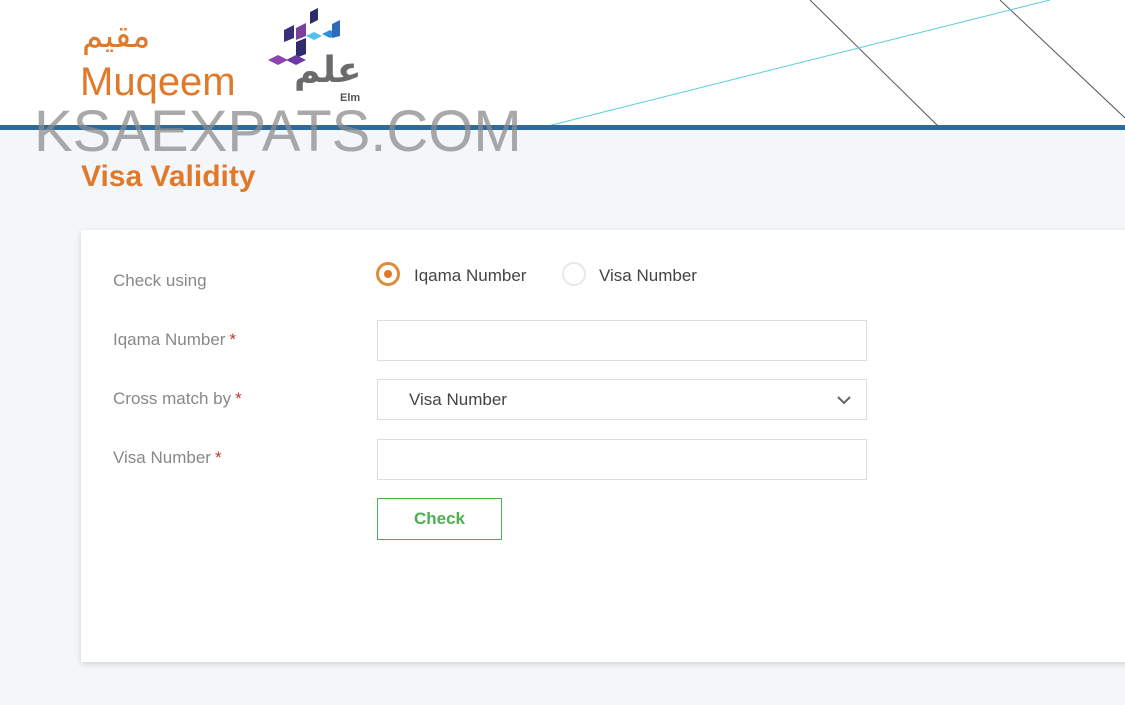 The height and width of the screenshot is (705, 1125). Describe the element at coordinates (844, 400) in the screenshot. I see `chevron-down-icon` at that location.